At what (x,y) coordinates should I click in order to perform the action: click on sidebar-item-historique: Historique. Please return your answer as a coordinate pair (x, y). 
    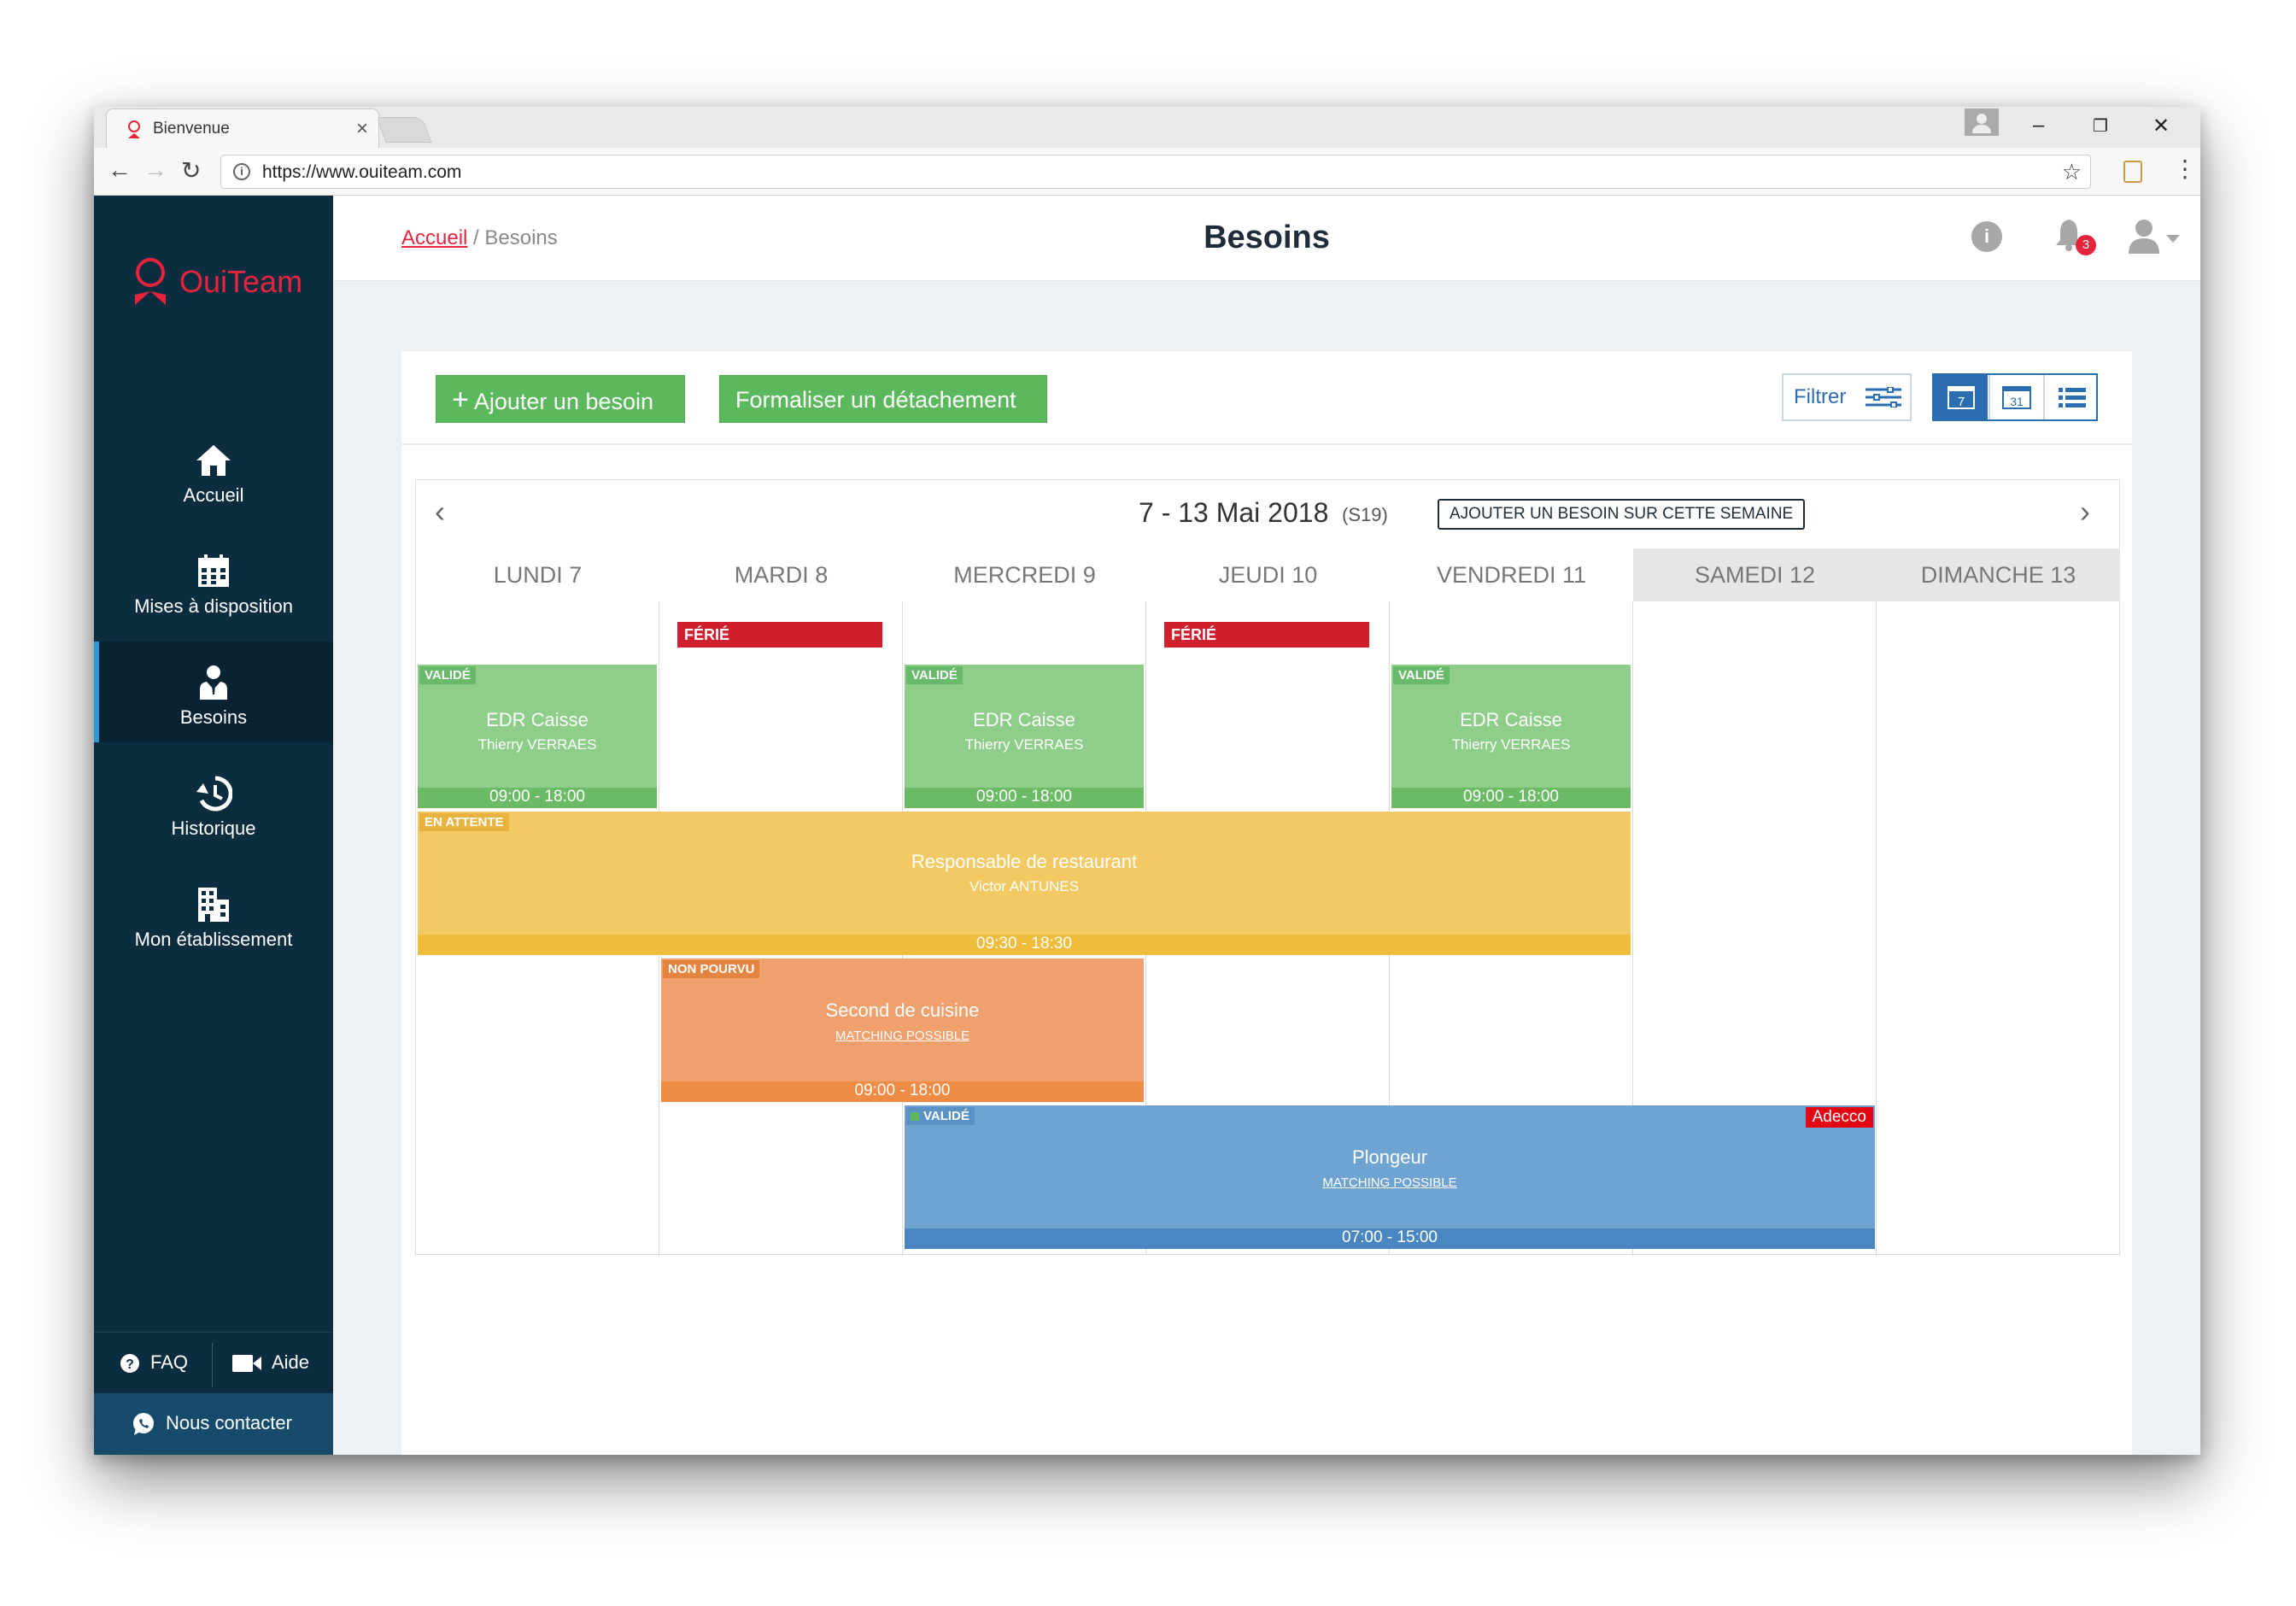
    Looking at the image, I should click on (213, 809).